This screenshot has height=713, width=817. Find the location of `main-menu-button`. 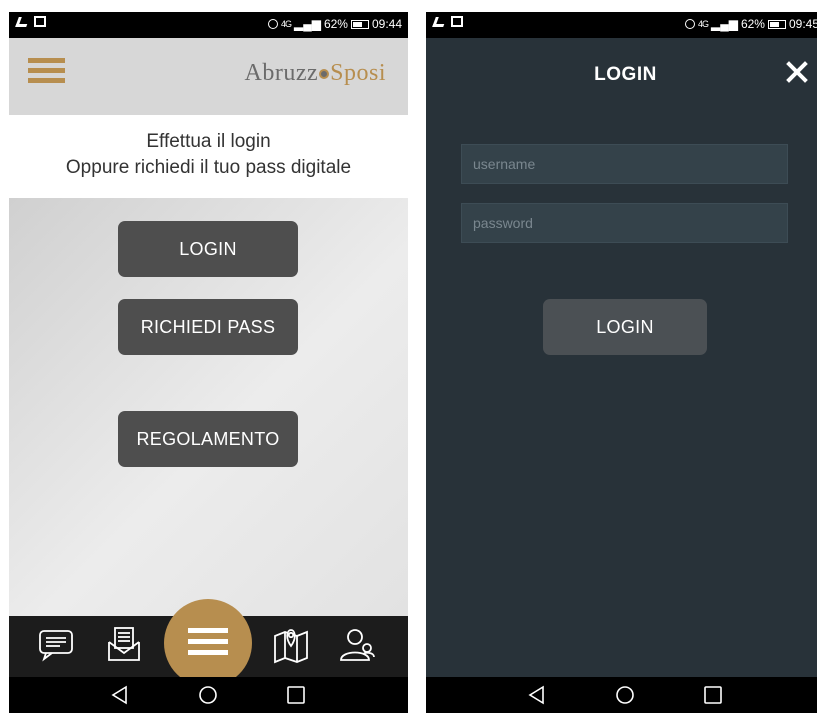

main-menu-button is located at coordinates (208, 643).